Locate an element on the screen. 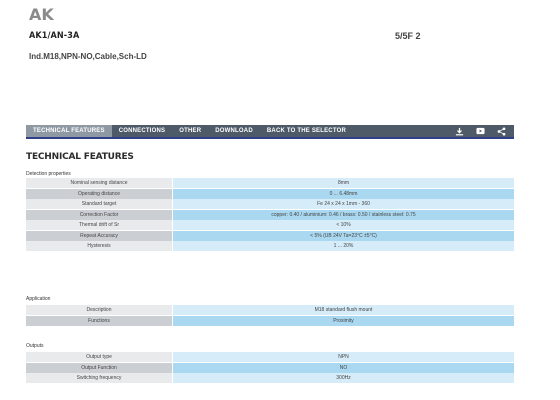 Image resolution: width=560 pixels, height=400 pixels. table-row: Thermal drift of Sr < 10% is located at coordinates (270, 225).